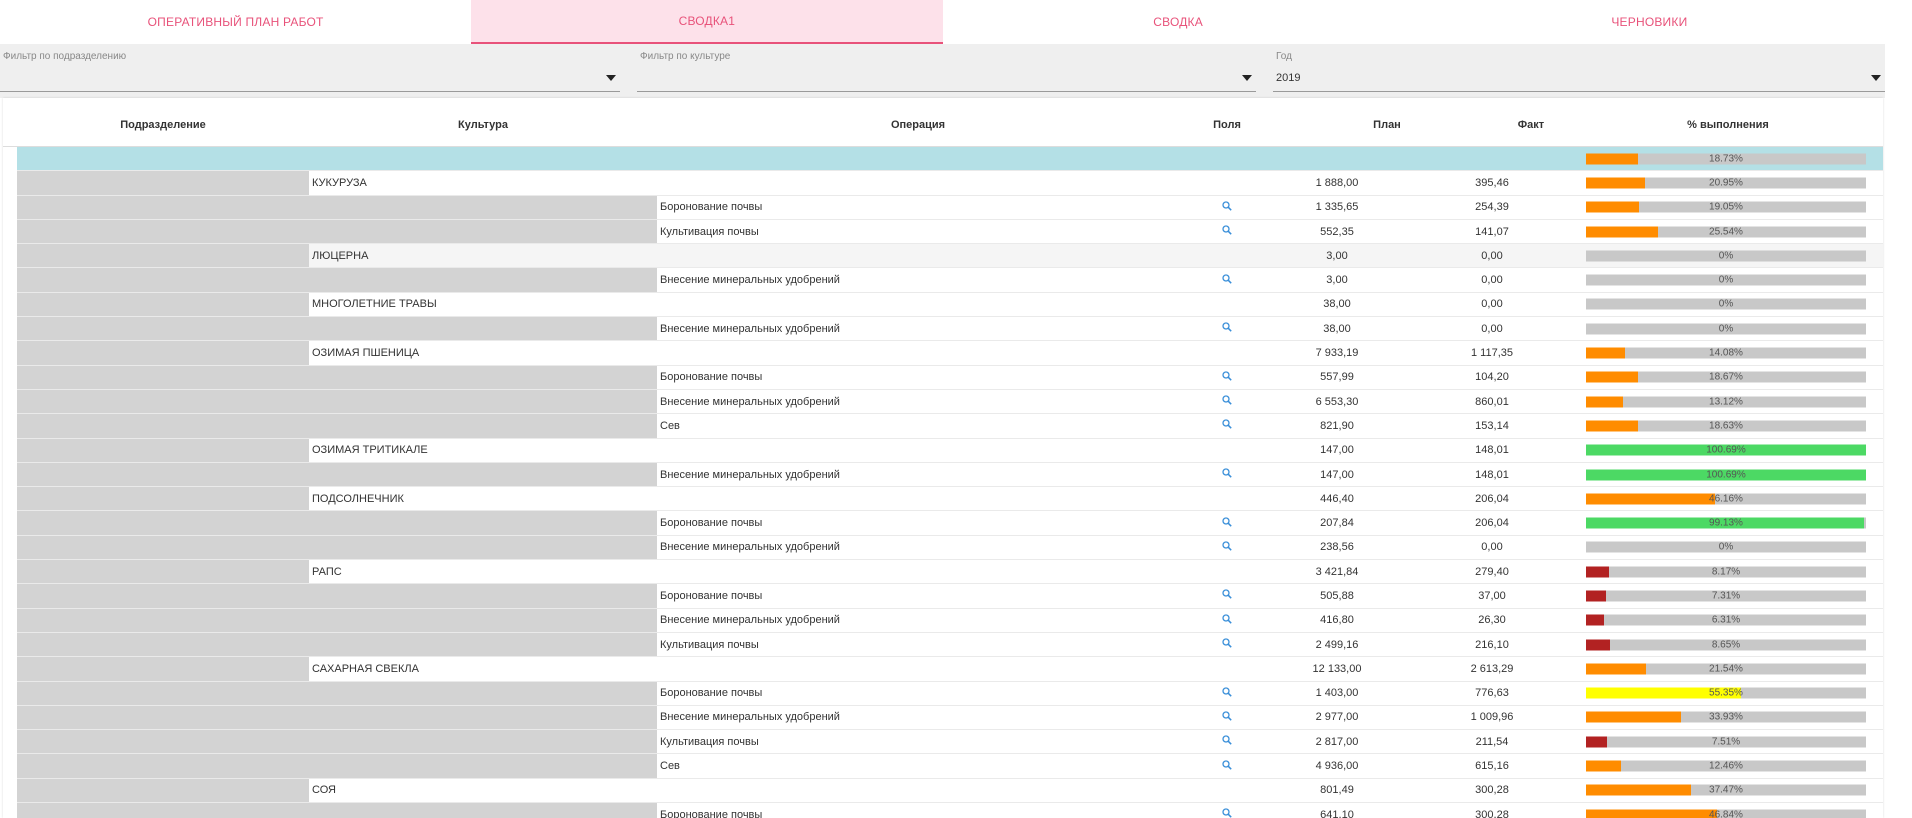 The image size is (1912, 818). Describe the element at coordinates (918, 125) in the screenshot. I see `column-header-operation: Операция` at that location.